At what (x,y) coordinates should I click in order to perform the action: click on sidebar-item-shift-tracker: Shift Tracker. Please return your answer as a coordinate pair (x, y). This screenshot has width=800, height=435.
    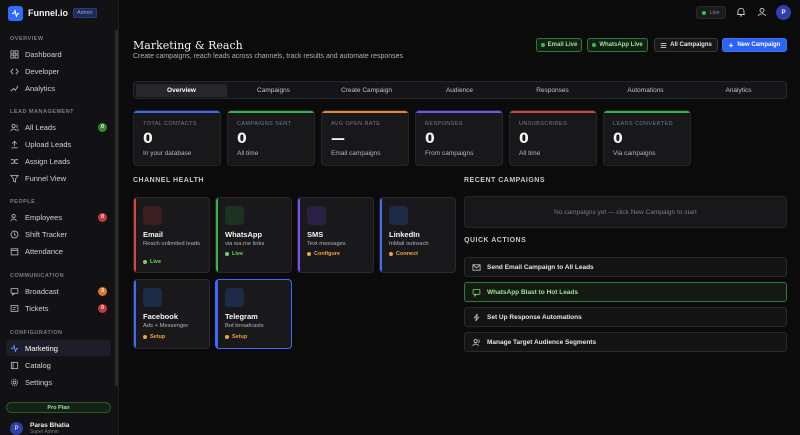
    Looking at the image, I should click on (58, 234).